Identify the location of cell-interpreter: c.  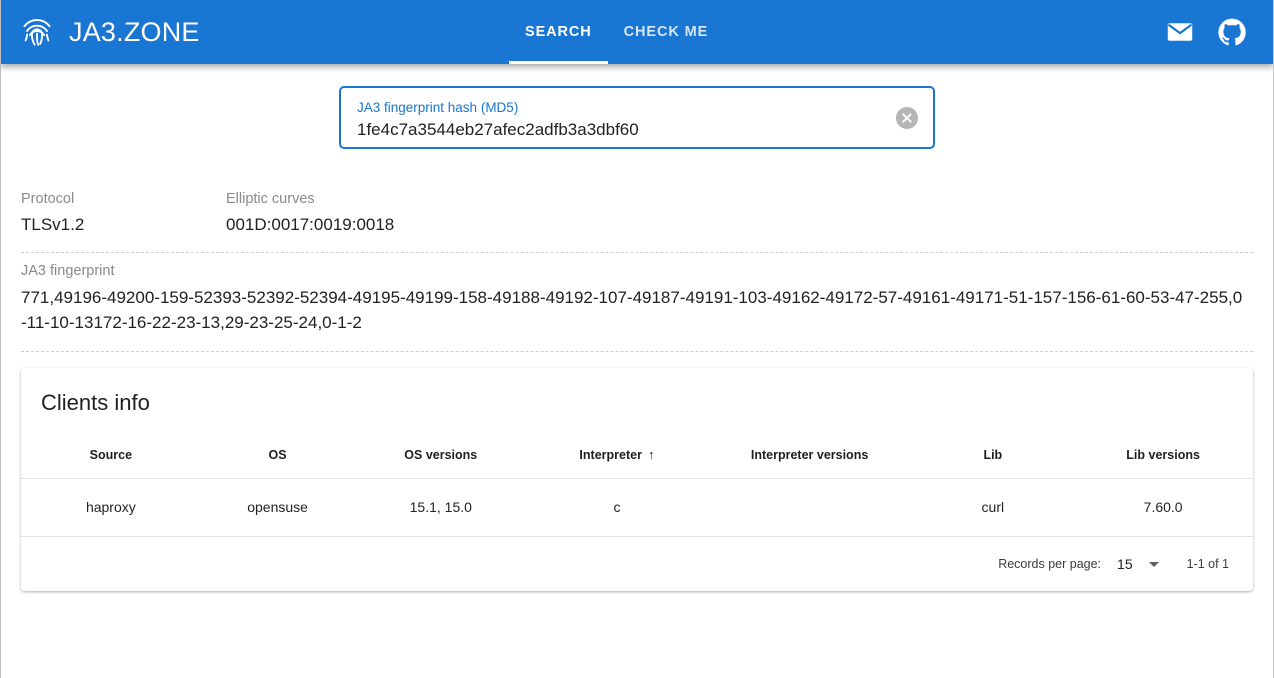
(617, 507).